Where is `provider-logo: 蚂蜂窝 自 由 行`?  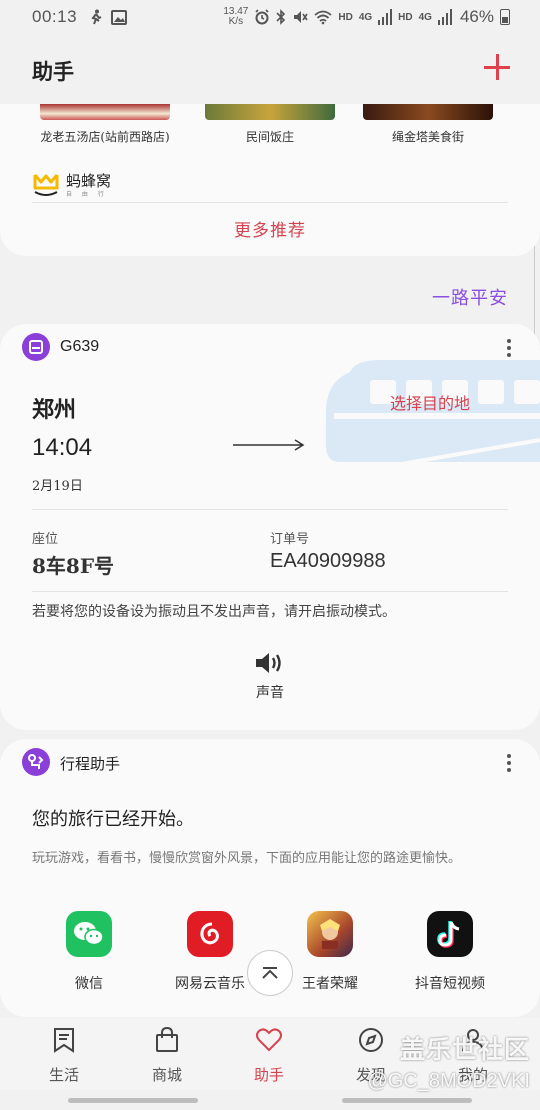 provider-logo: 蚂蜂窝 自 由 行 is located at coordinates (71, 185).